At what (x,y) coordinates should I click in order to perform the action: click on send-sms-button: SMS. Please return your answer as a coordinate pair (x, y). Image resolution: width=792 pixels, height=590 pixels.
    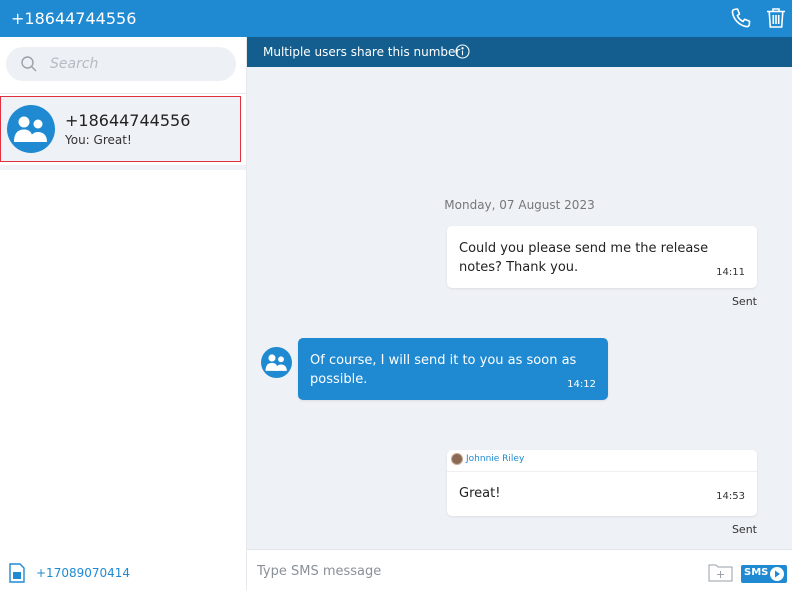
    Looking at the image, I should click on (764, 574).